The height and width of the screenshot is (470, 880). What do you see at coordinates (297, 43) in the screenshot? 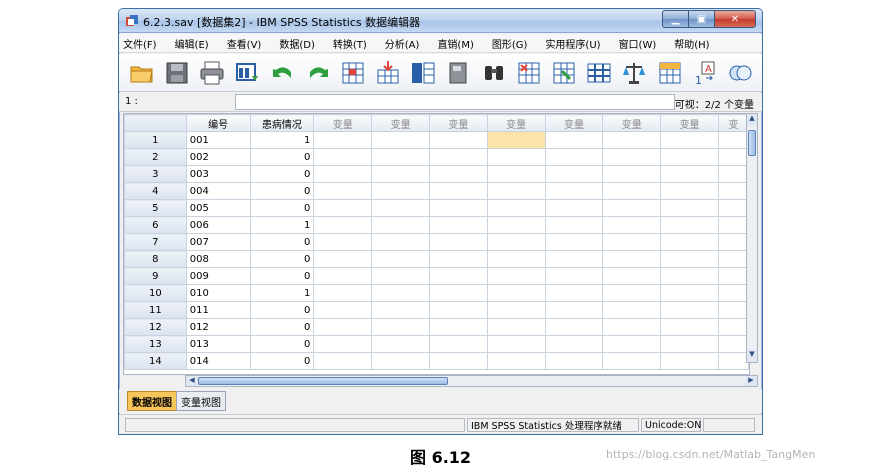
I see `menu-data: 数据(D)` at bounding box center [297, 43].